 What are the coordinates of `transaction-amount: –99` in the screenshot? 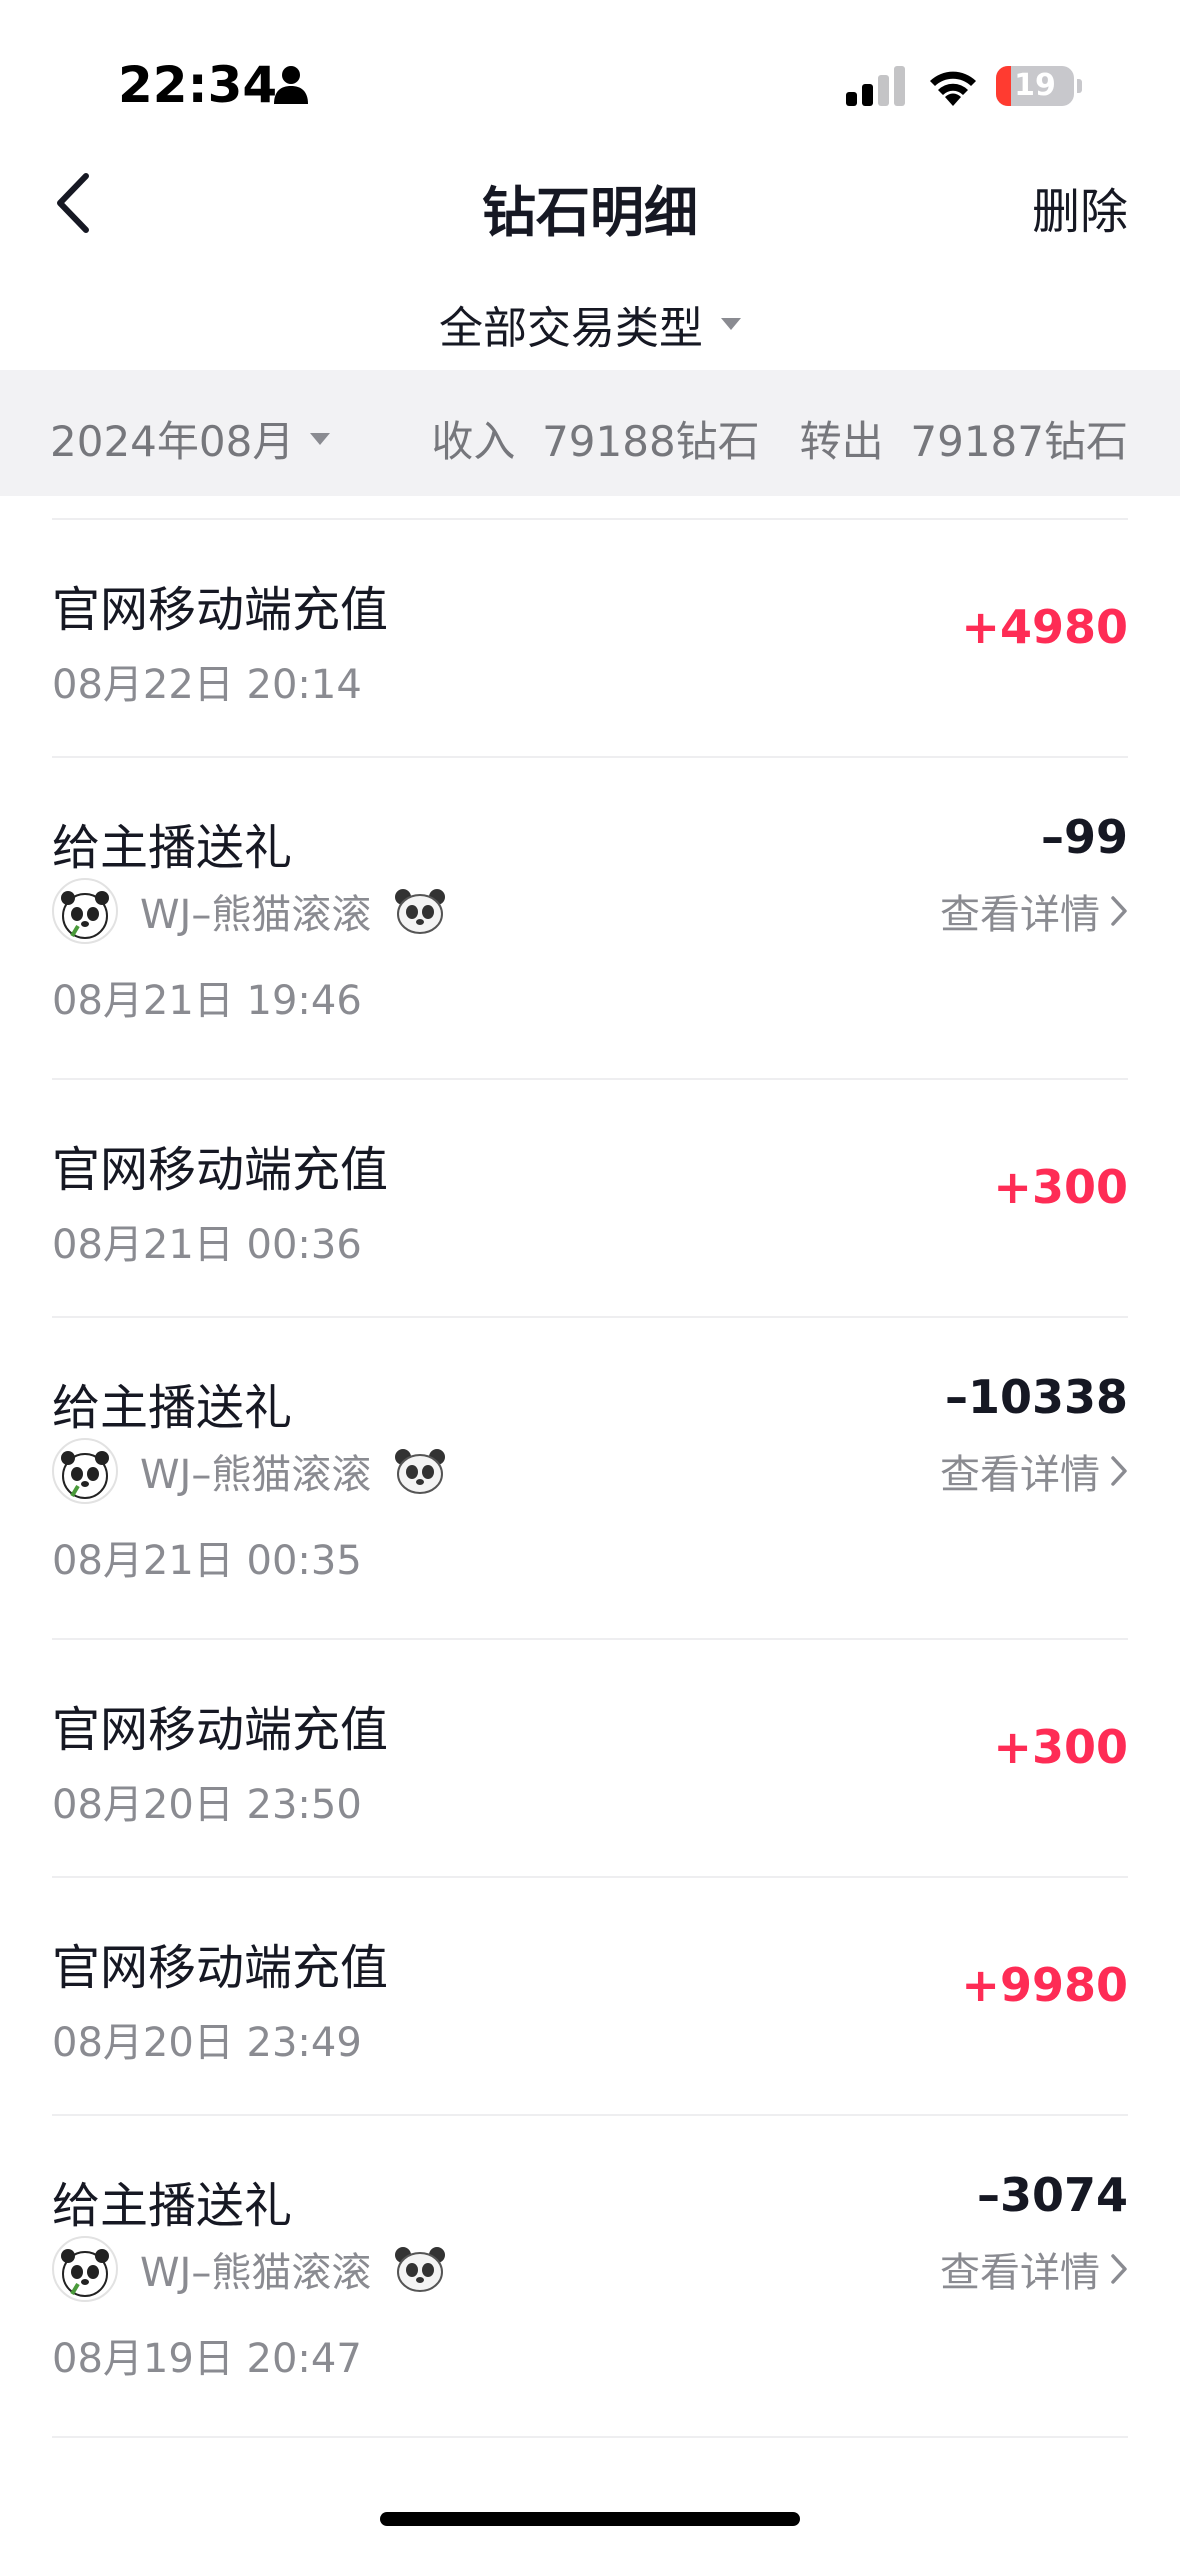 It's located at (1084, 837).